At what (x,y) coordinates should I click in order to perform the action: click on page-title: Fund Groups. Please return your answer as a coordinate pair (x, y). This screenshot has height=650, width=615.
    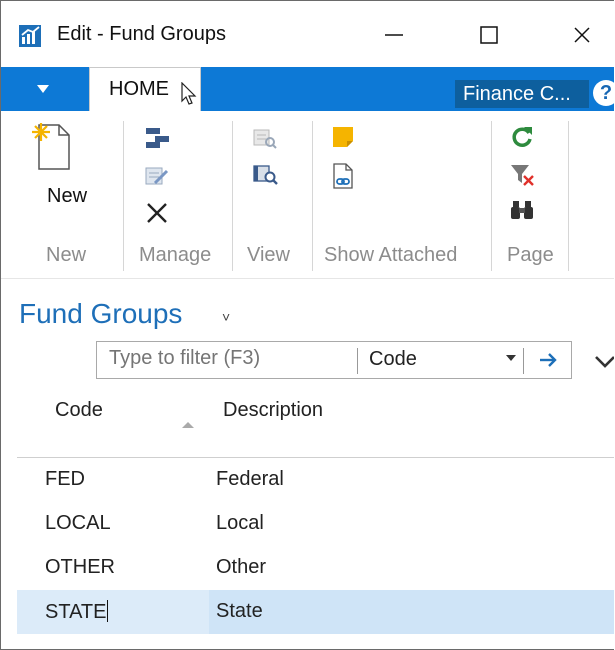
    Looking at the image, I should click on (100, 314).